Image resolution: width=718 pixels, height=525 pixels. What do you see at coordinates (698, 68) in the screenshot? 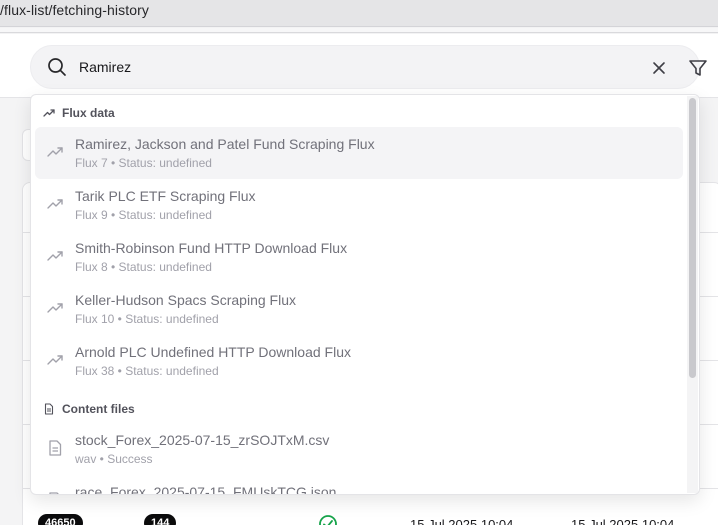
I see `filter-icon` at bounding box center [698, 68].